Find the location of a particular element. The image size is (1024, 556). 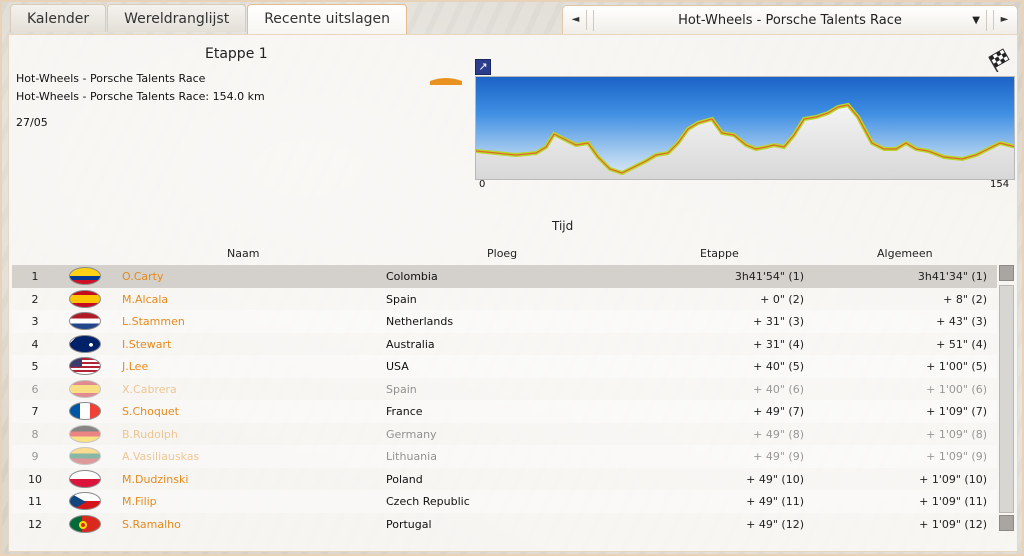

row-position: 5 is located at coordinates (35, 366).